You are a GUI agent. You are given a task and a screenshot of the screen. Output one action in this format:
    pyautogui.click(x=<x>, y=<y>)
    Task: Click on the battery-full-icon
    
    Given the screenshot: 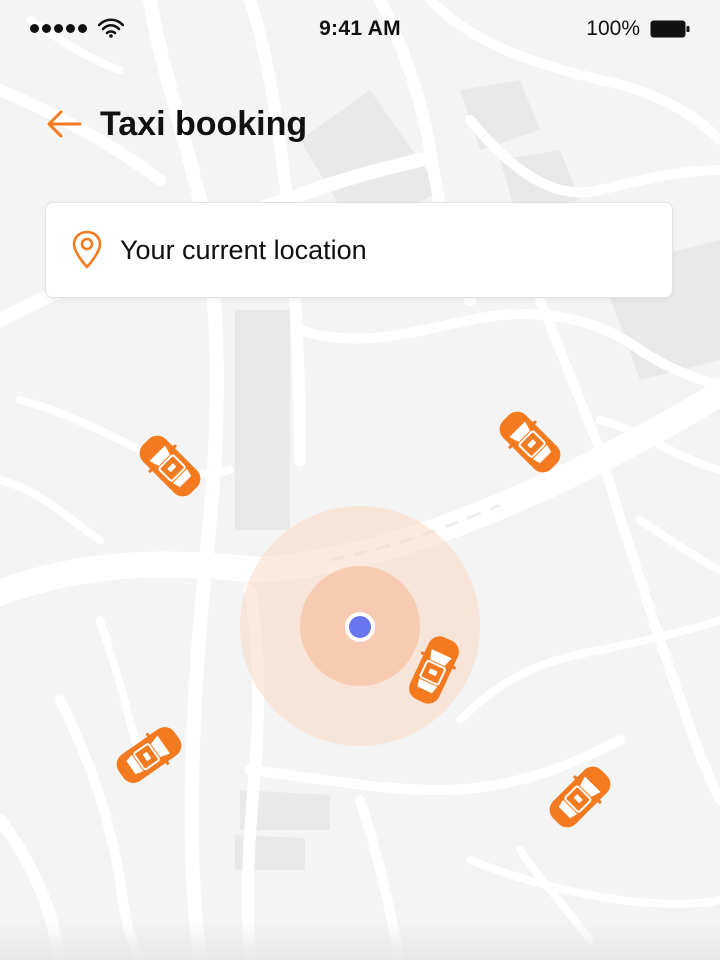 What is the action you would take?
    pyautogui.click(x=670, y=29)
    